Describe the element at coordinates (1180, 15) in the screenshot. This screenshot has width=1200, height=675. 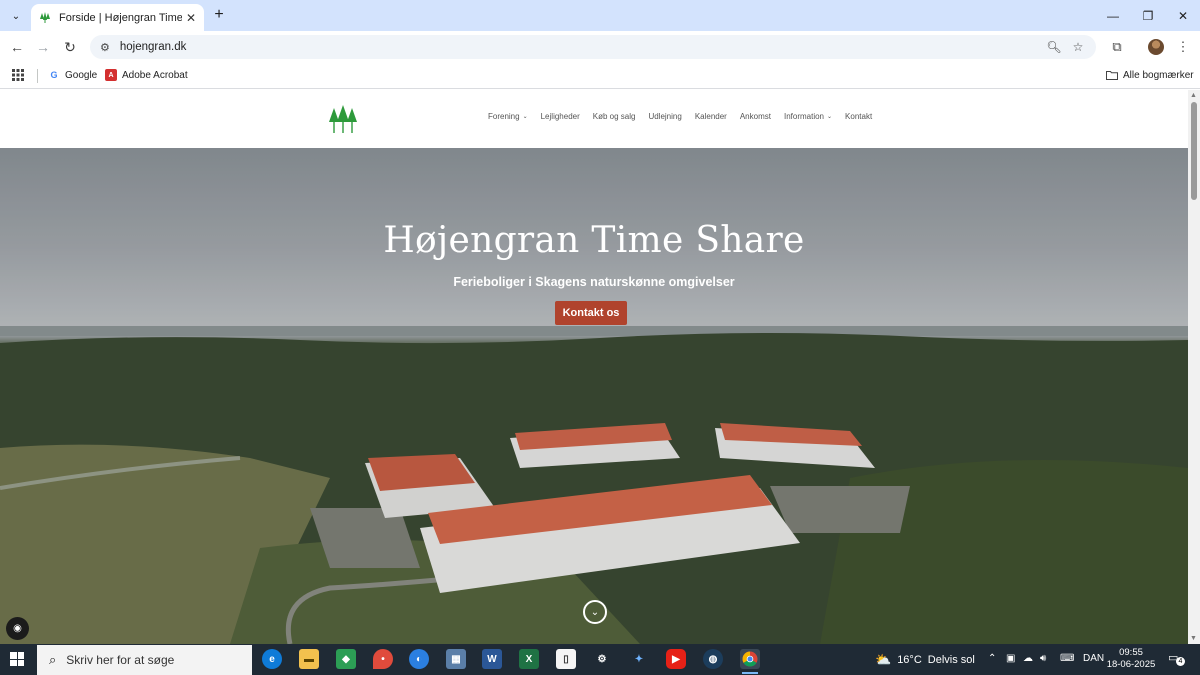
I see `close-window-icon: ✕` at that location.